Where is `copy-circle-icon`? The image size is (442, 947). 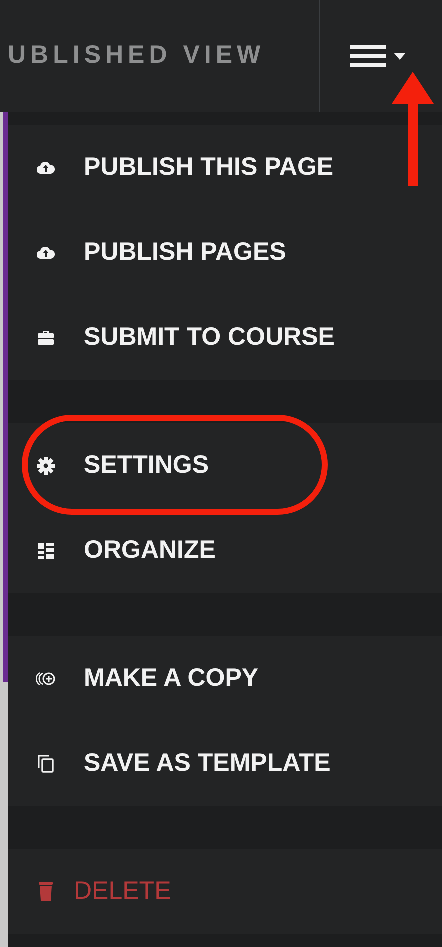
copy-circle-icon is located at coordinates (46, 678).